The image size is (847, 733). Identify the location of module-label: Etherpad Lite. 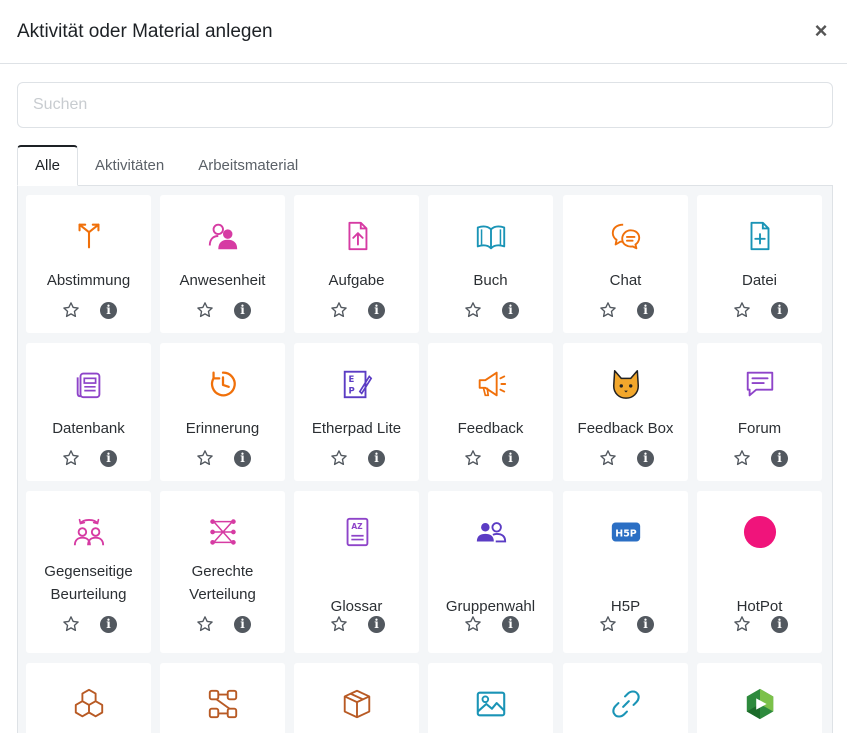
(356, 428).